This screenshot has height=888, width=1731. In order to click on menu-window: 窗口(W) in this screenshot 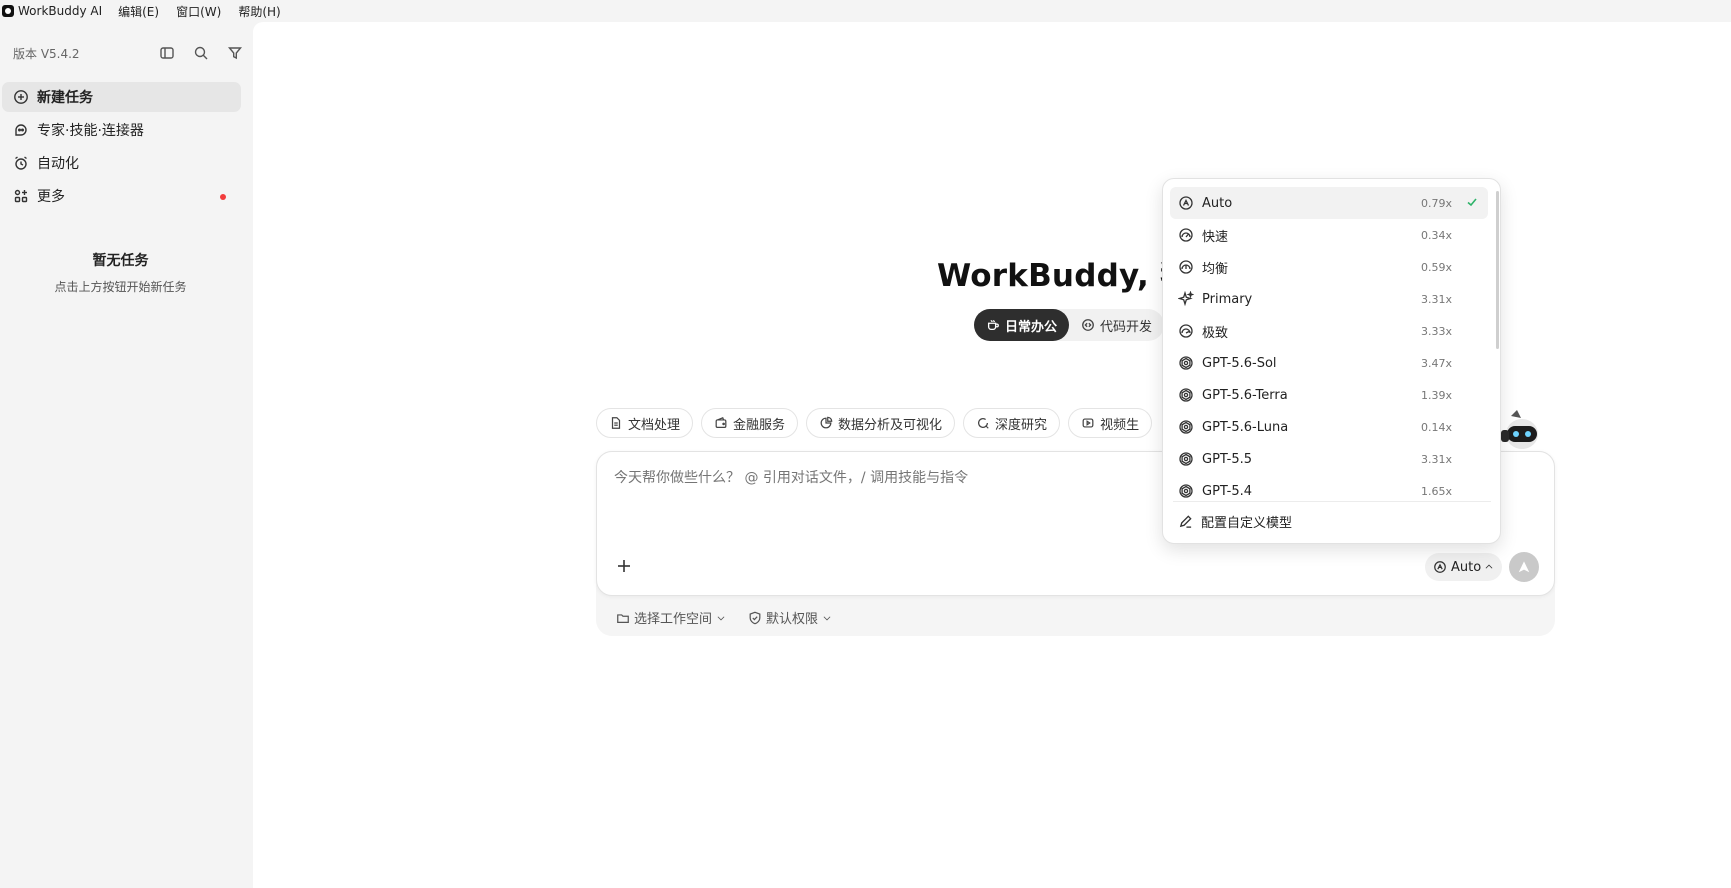, I will do `click(198, 11)`.